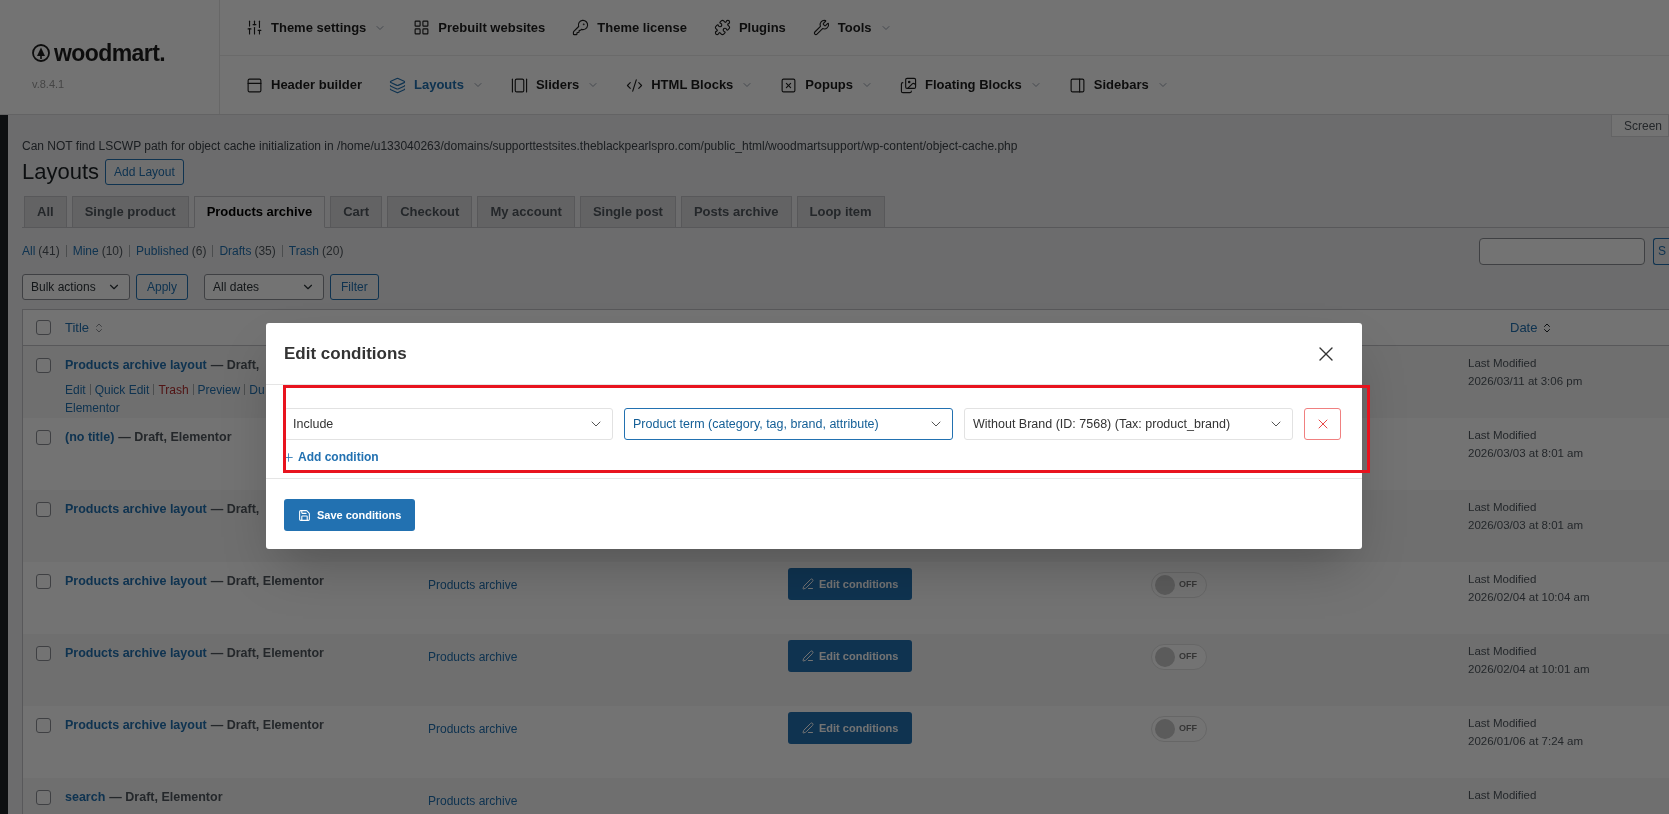 This screenshot has height=814, width=1669. I want to click on tab: Single post, so click(627, 212).